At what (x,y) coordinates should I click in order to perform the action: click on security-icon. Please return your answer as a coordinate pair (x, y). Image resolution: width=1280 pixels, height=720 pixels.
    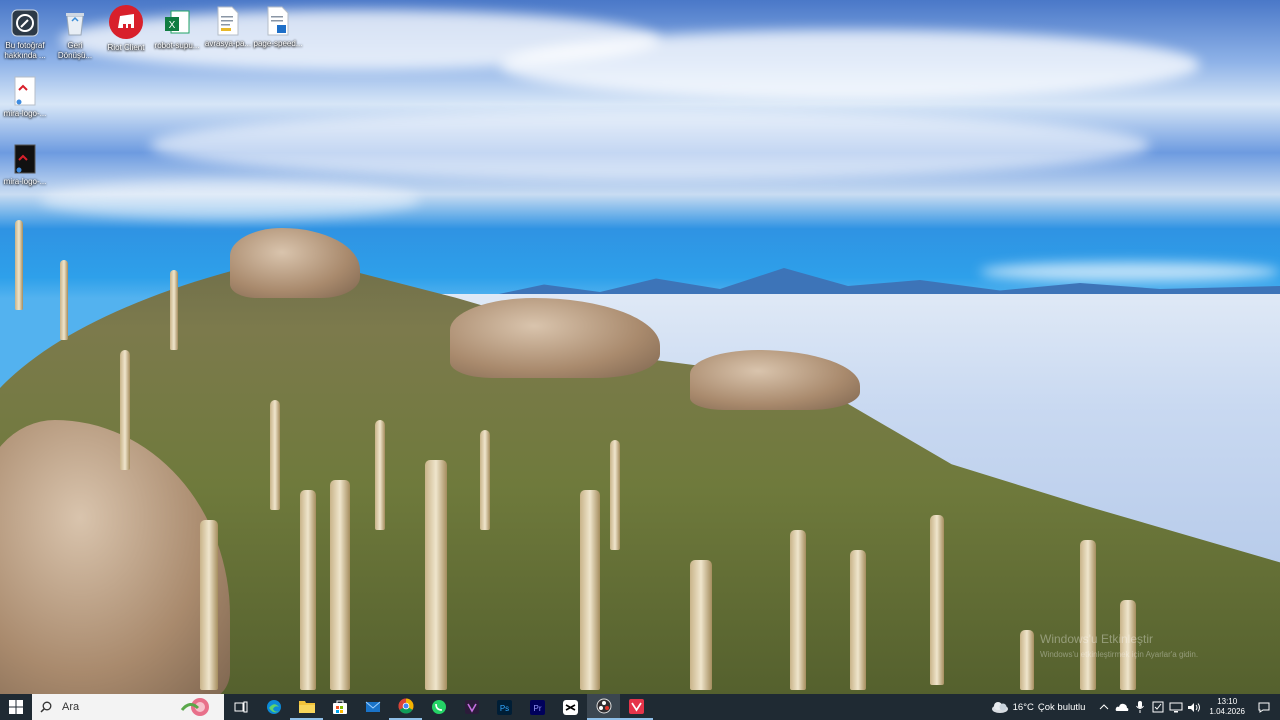
    Looking at the image, I should click on (1158, 707).